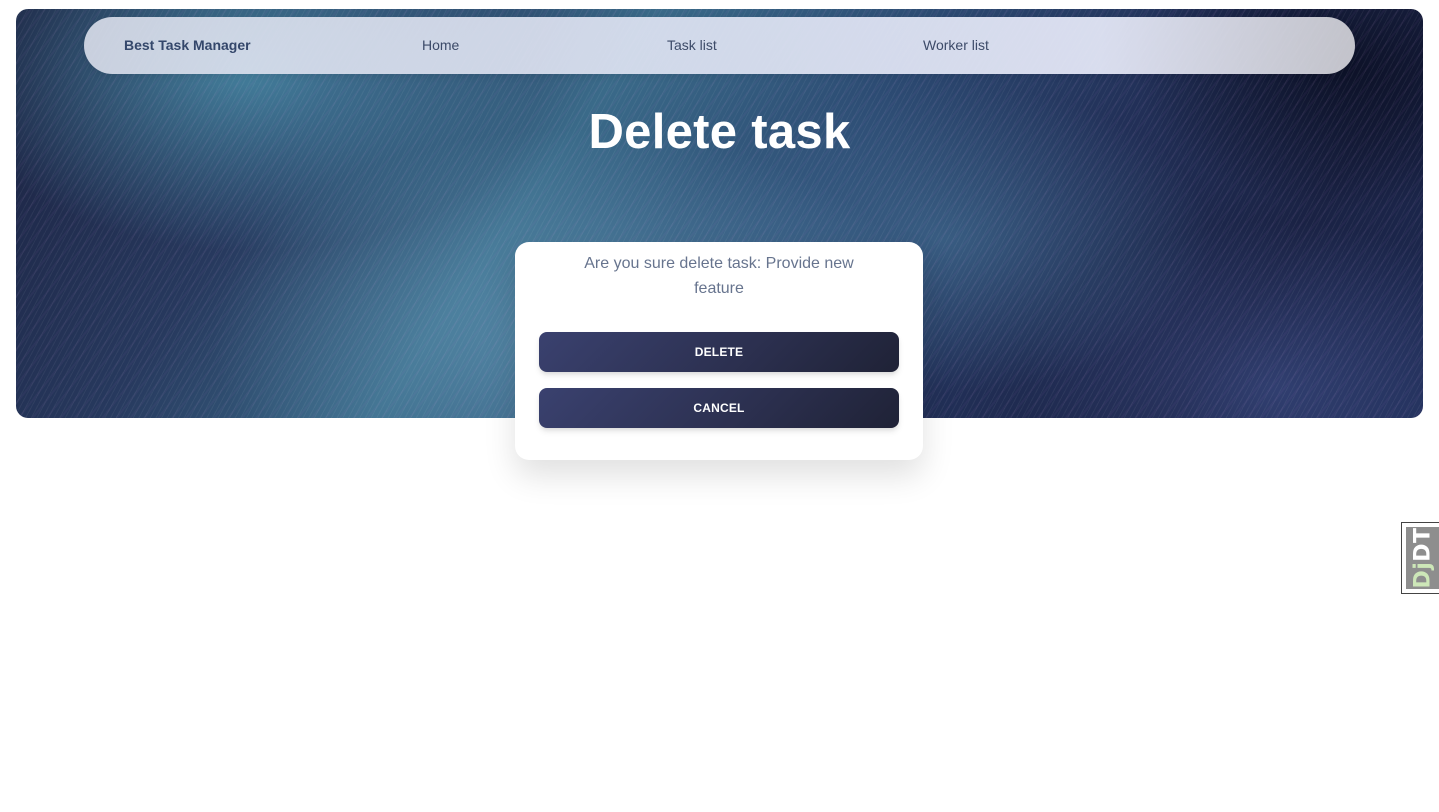  Describe the element at coordinates (1423, 575) in the screenshot. I see `debug-toolbar-logo-dj: Dj` at that location.